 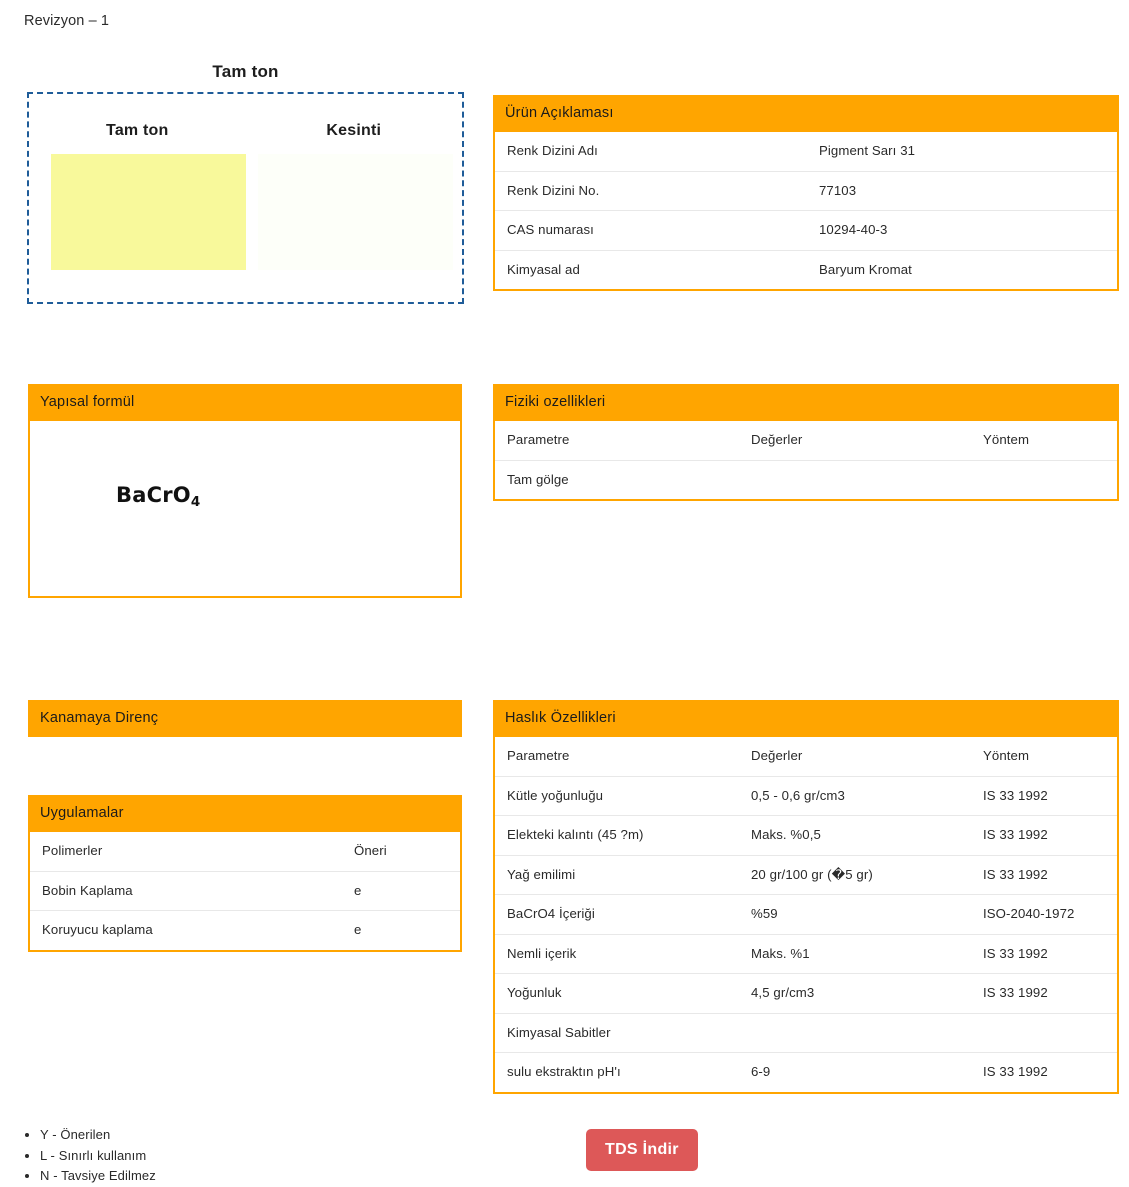 I want to click on row-value: 10294-40-3, so click(x=962, y=230).